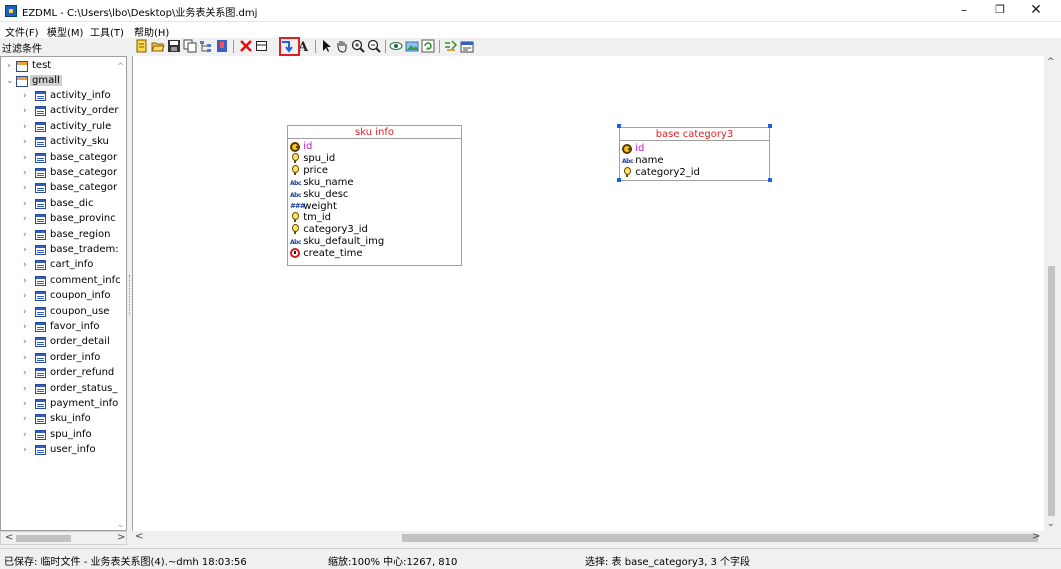 This screenshot has width=1061, height=569. I want to click on tree-structure-icon, so click(206, 46).